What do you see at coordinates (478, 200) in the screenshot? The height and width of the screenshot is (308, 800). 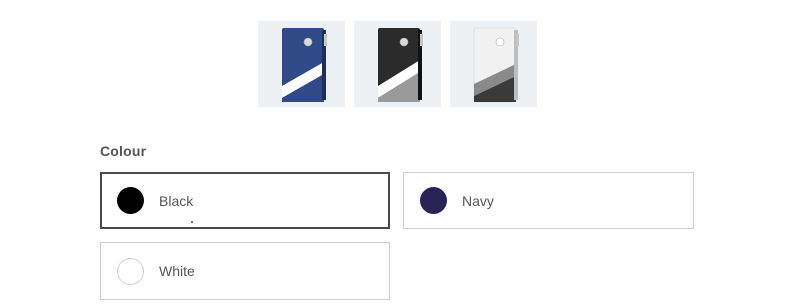 I see `colour-option-label: Navy` at bounding box center [478, 200].